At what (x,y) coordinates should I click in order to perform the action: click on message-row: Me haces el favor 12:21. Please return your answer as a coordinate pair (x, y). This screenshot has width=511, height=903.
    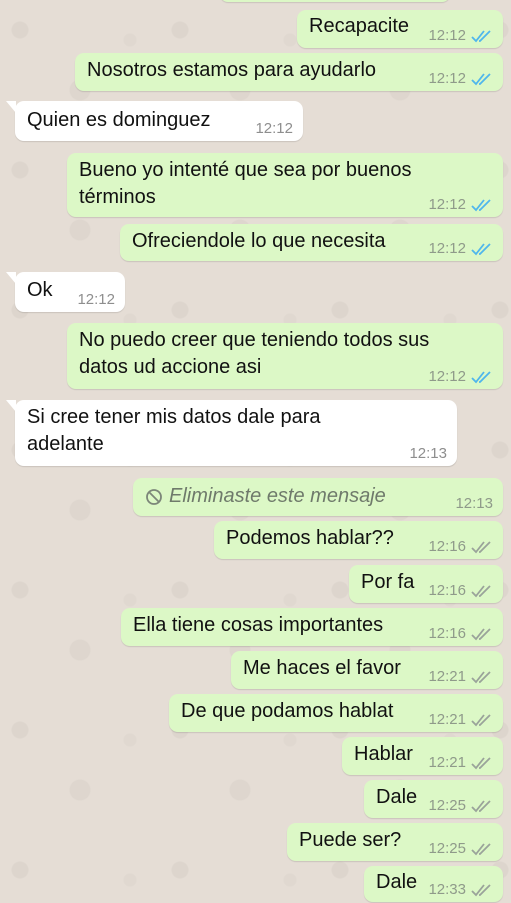
    Looking at the image, I should click on (255, 670).